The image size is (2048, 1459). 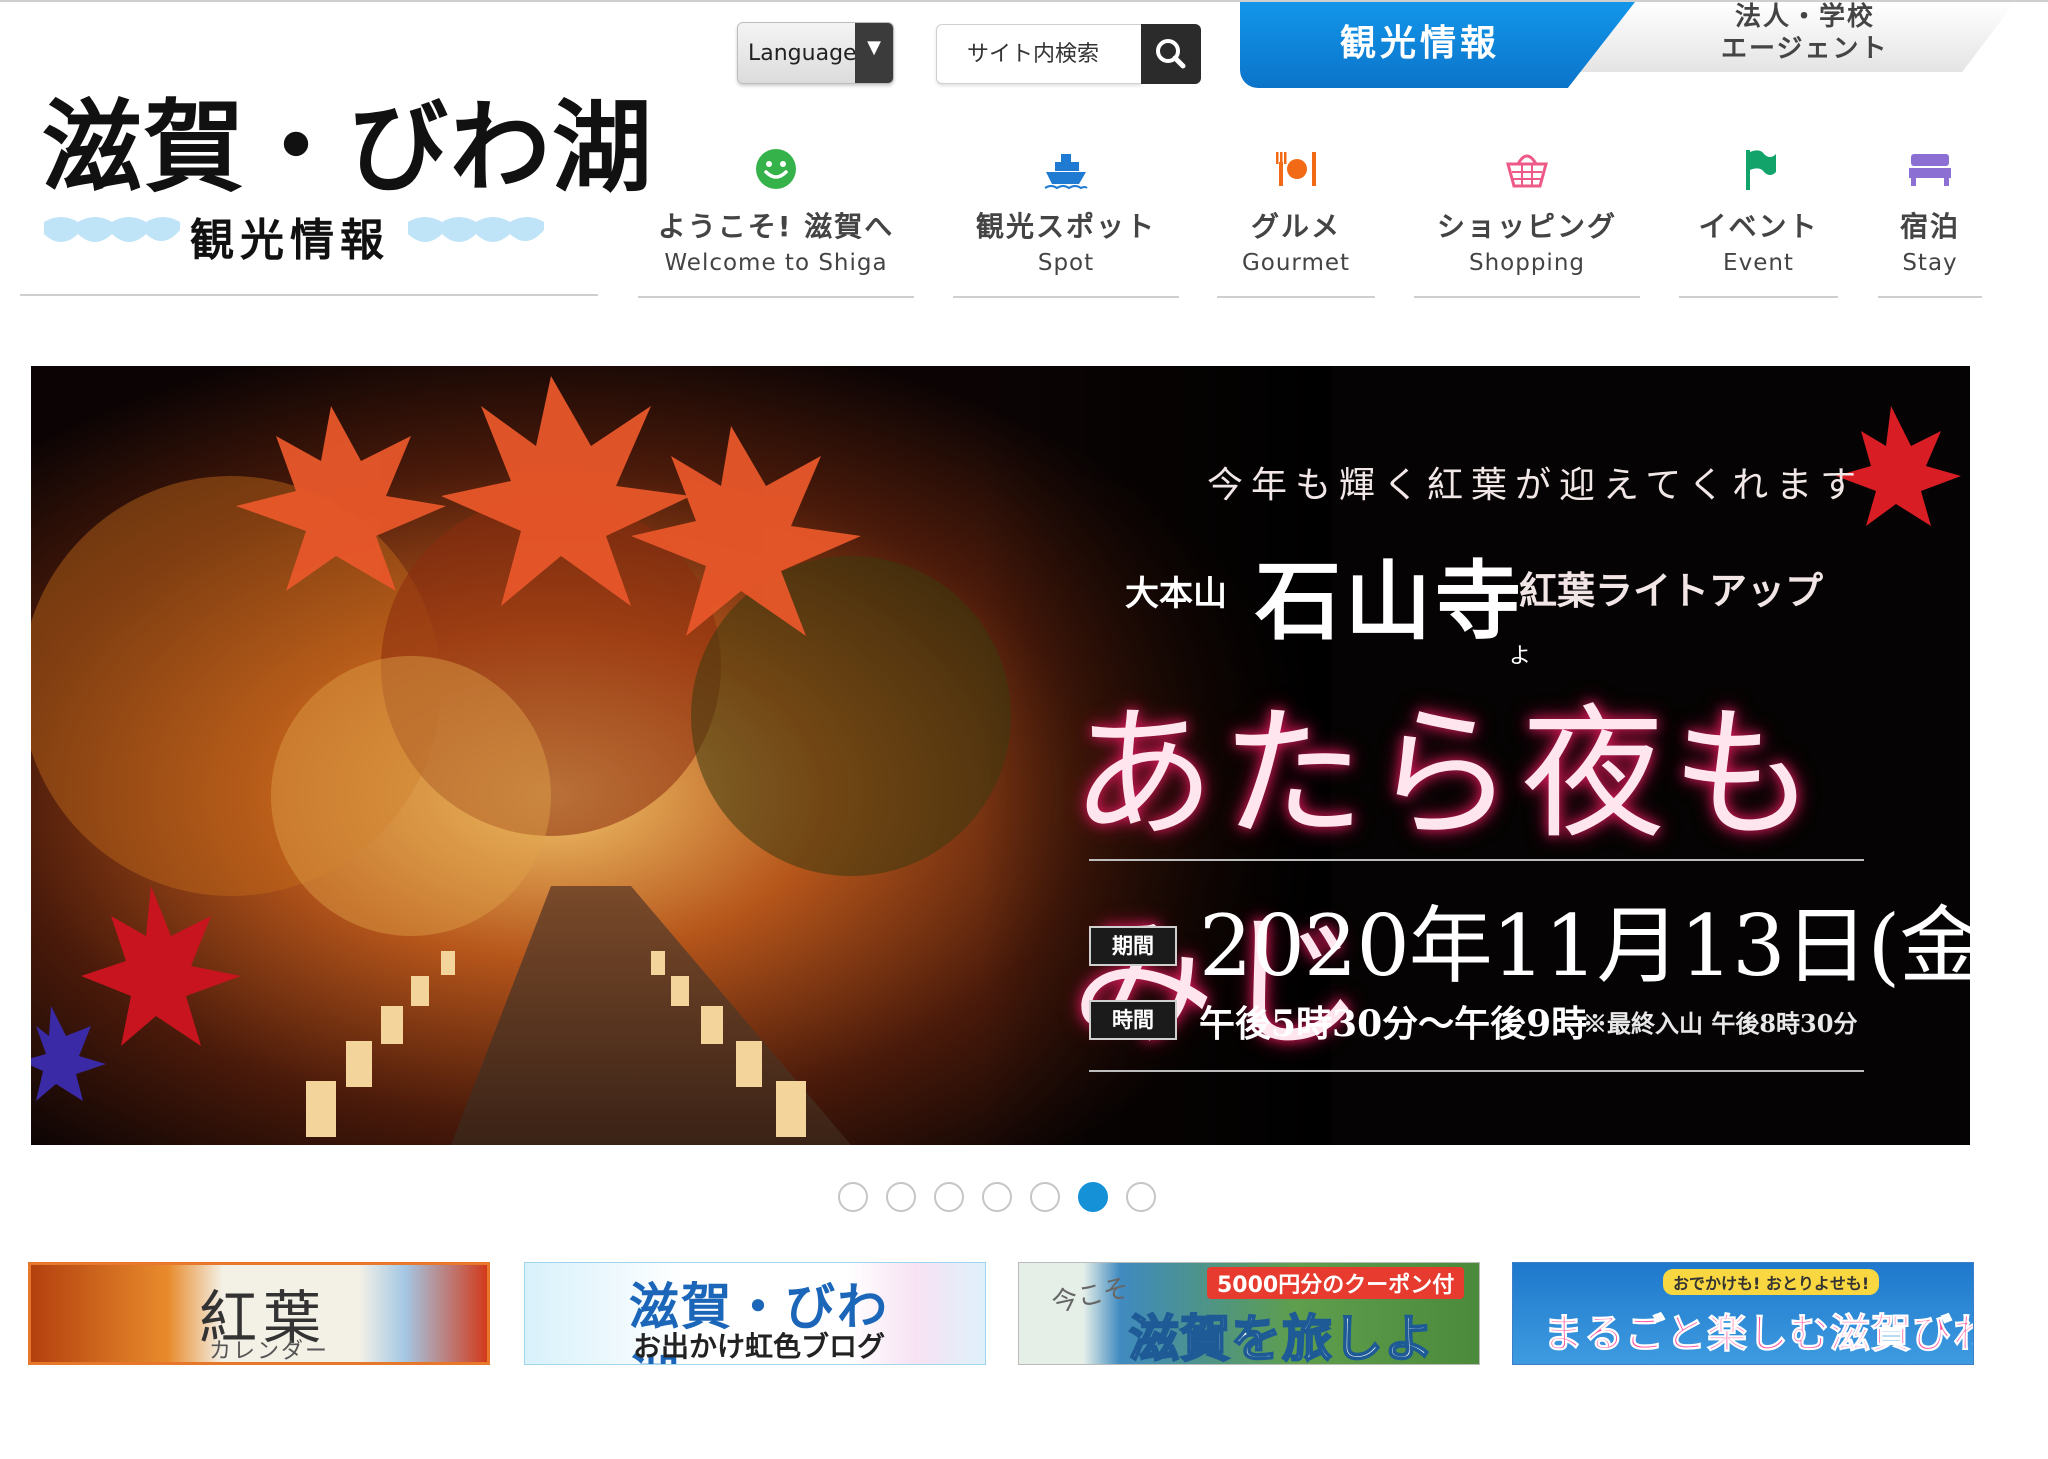 I want to click on tab-corporate: 法人・学校 エージェント, so click(x=1795, y=37).